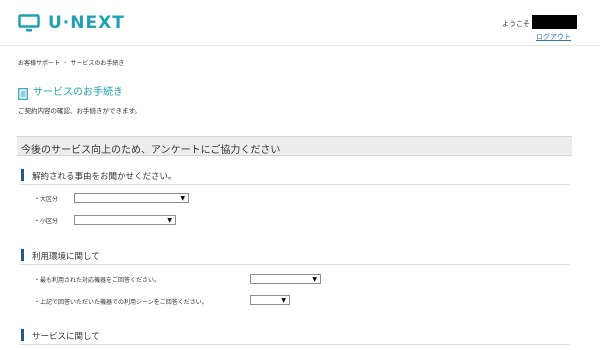 The image size is (600, 350). I want to click on welcome-text: ようこそ, so click(516, 24).